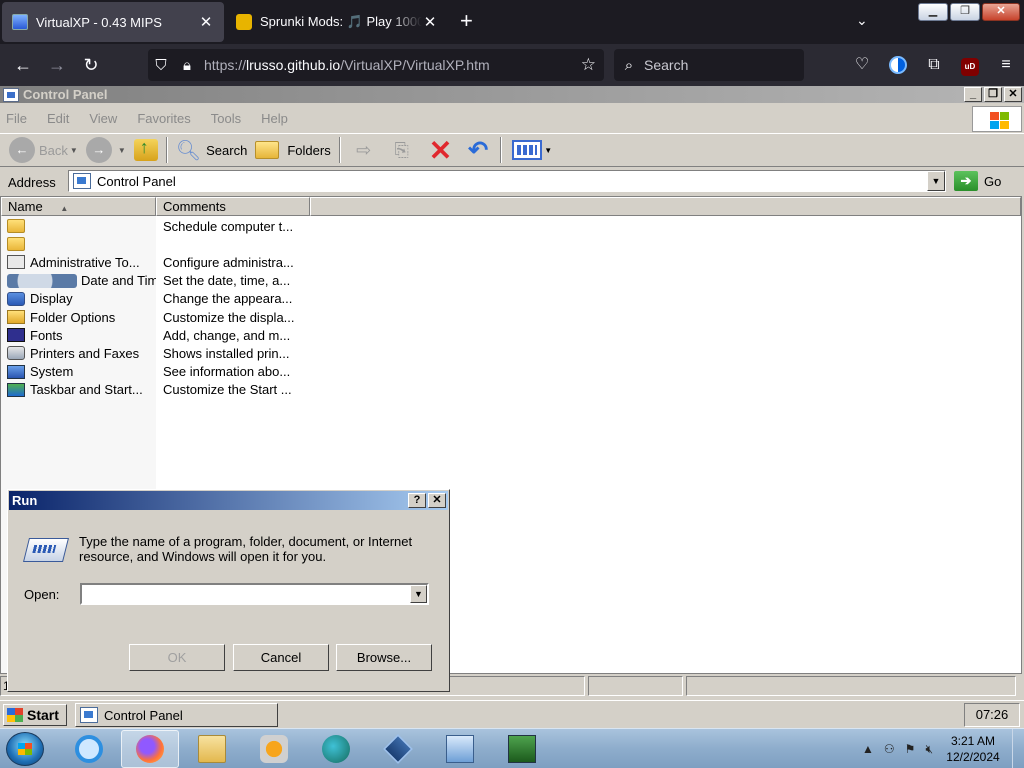 The height and width of the screenshot is (768, 1024). What do you see at coordinates (233, 206) in the screenshot?
I see `column-header-comments: Comments` at bounding box center [233, 206].